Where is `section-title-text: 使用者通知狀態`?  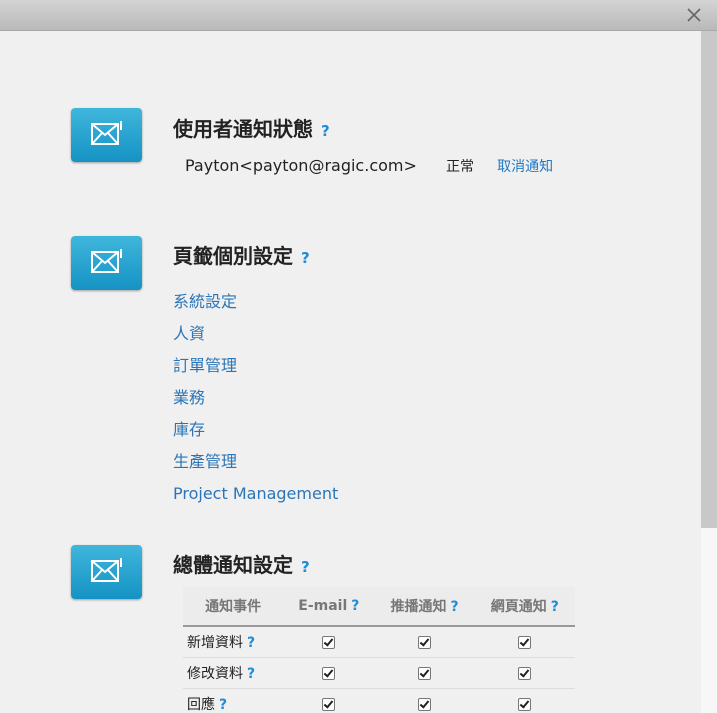
section-title-text: 使用者通知狀態 is located at coordinates (243, 129).